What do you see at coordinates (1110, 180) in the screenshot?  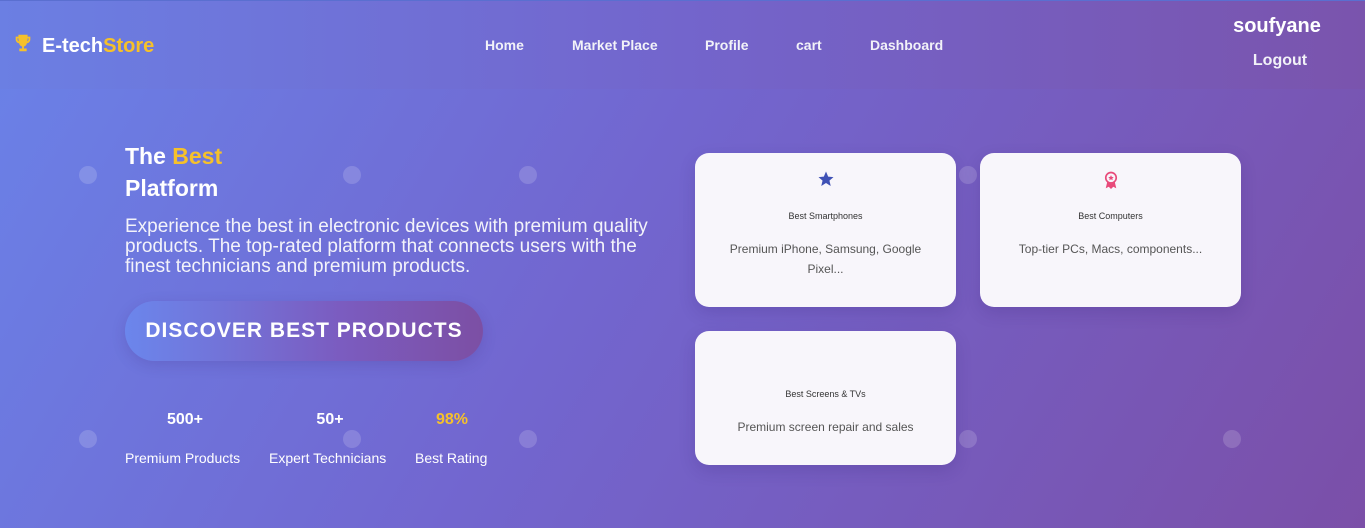 I see `award-icon` at bounding box center [1110, 180].